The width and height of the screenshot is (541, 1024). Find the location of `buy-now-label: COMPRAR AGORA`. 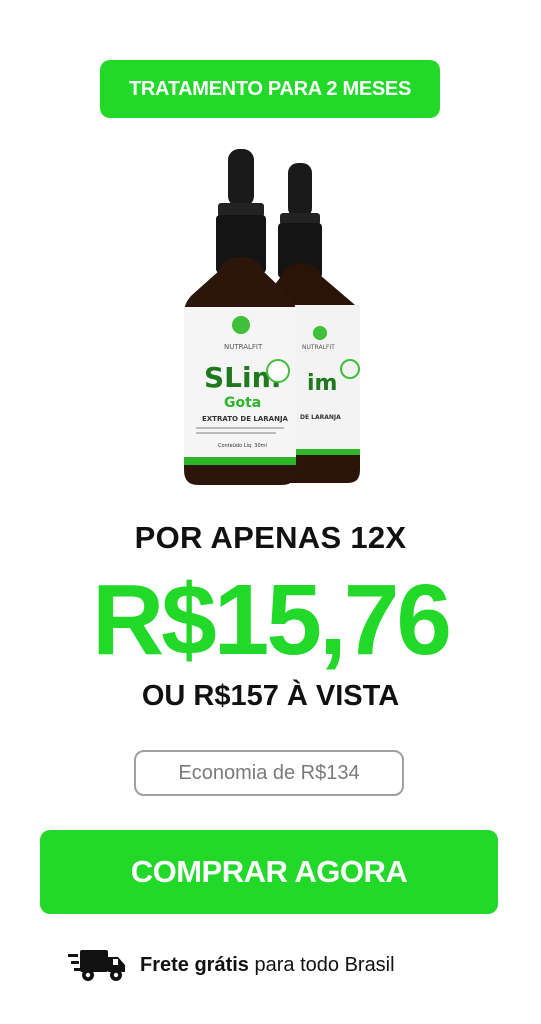

buy-now-label: COMPRAR AGORA is located at coordinates (269, 871).